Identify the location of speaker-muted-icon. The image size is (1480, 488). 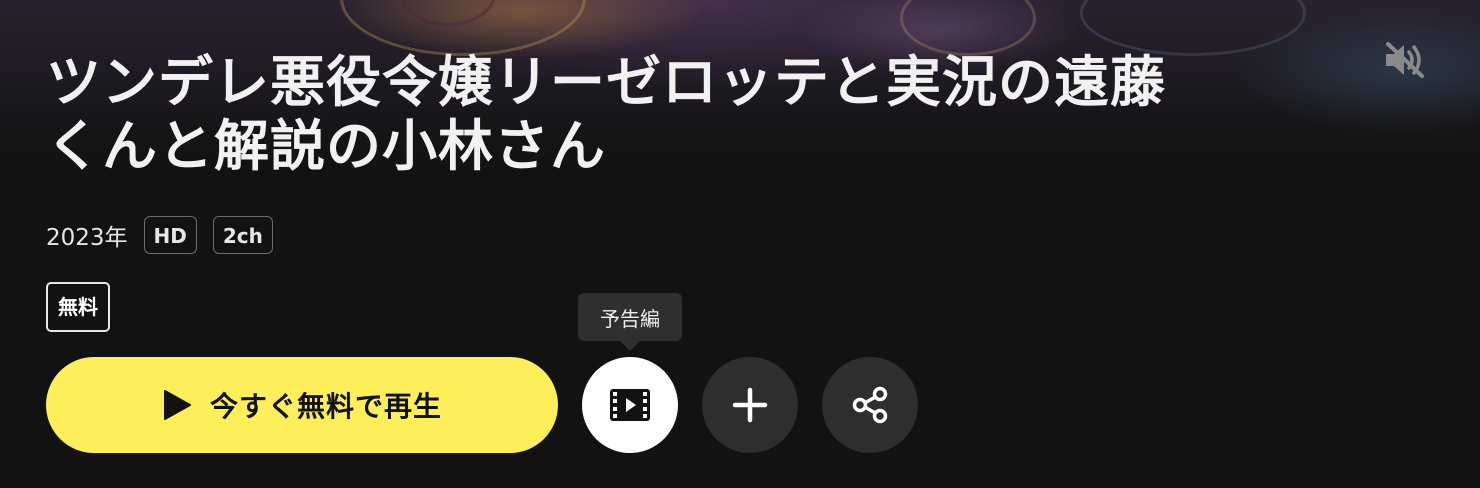
(1405, 60).